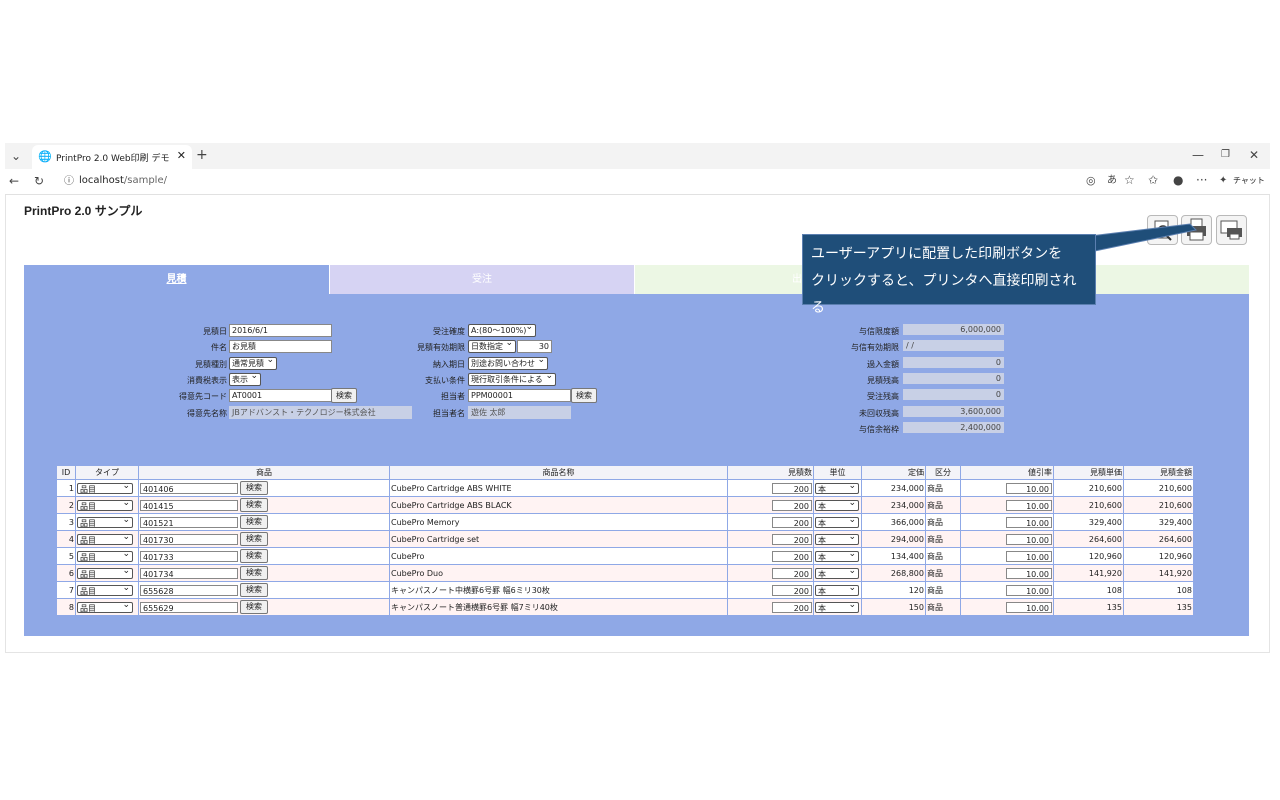 The height and width of the screenshot is (800, 1280). Describe the element at coordinates (1129, 180) in the screenshot. I see `favorite-star-icon: ☆` at that location.